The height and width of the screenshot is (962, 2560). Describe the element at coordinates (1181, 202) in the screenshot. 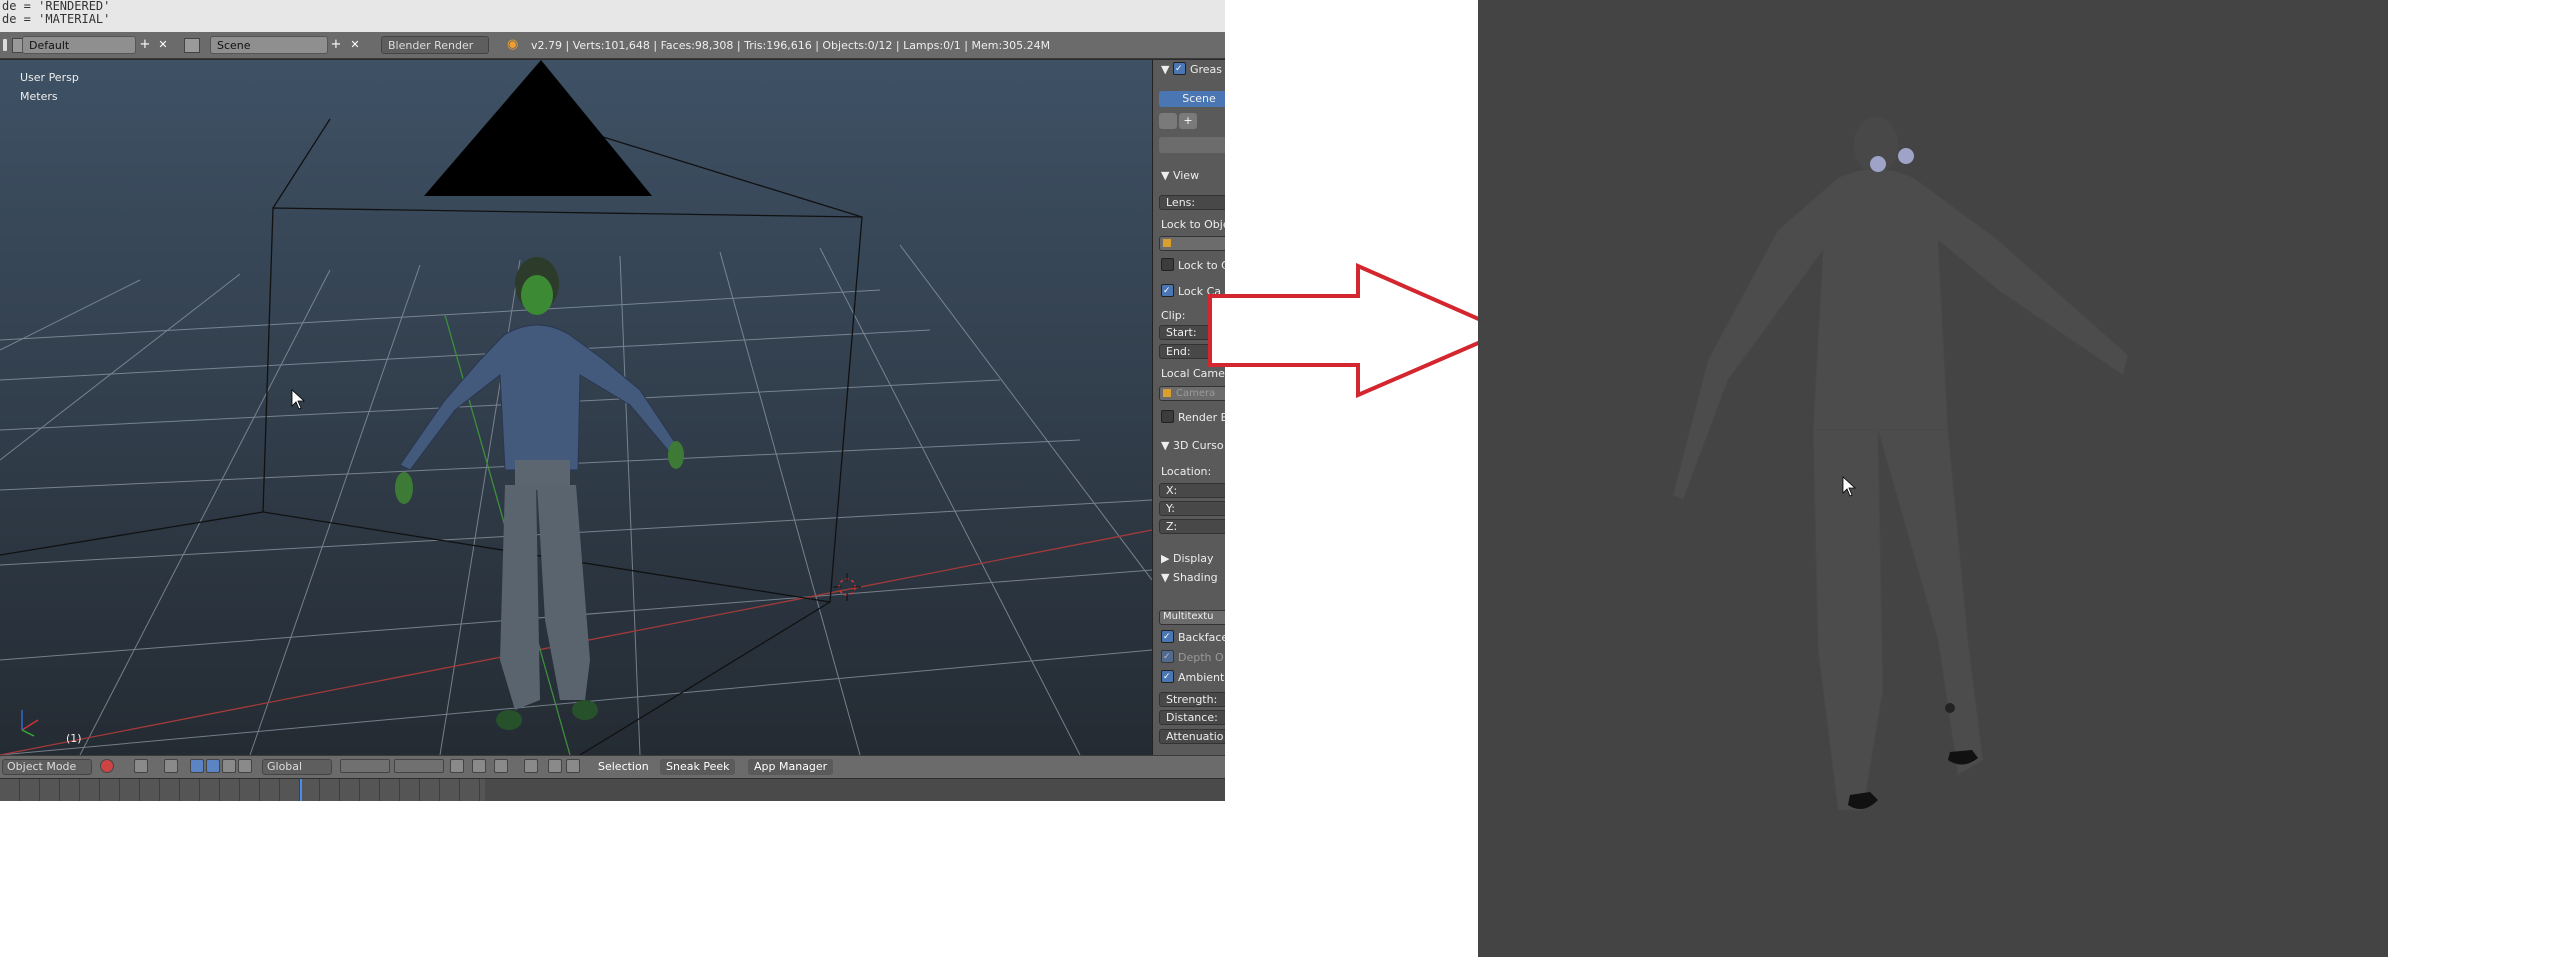

I see `lens-label: Lens:` at that location.